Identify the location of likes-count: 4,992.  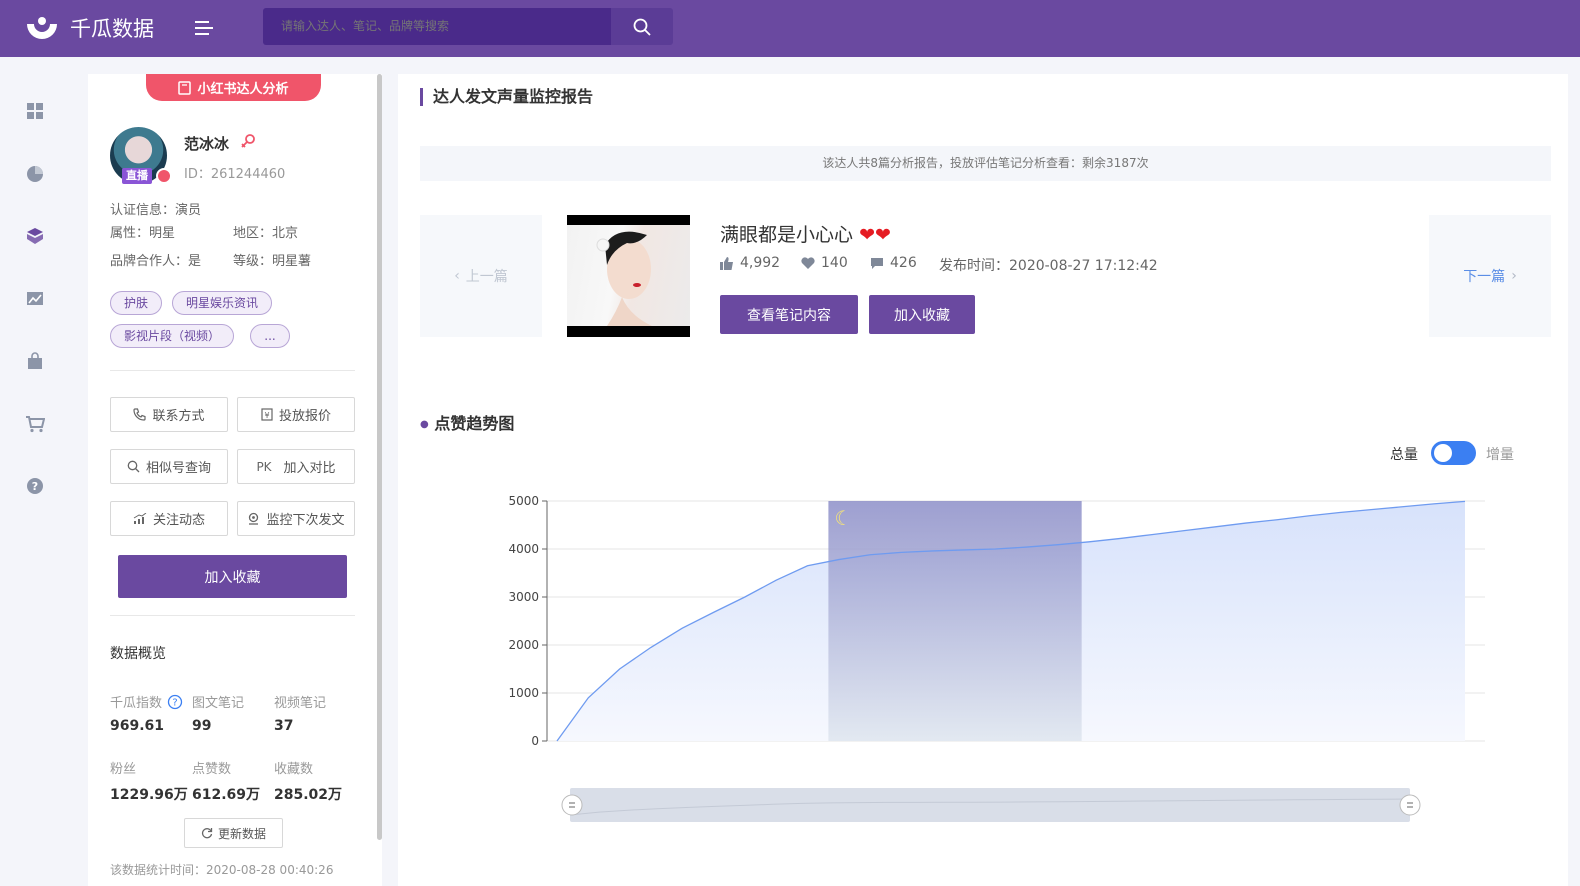
(760, 263).